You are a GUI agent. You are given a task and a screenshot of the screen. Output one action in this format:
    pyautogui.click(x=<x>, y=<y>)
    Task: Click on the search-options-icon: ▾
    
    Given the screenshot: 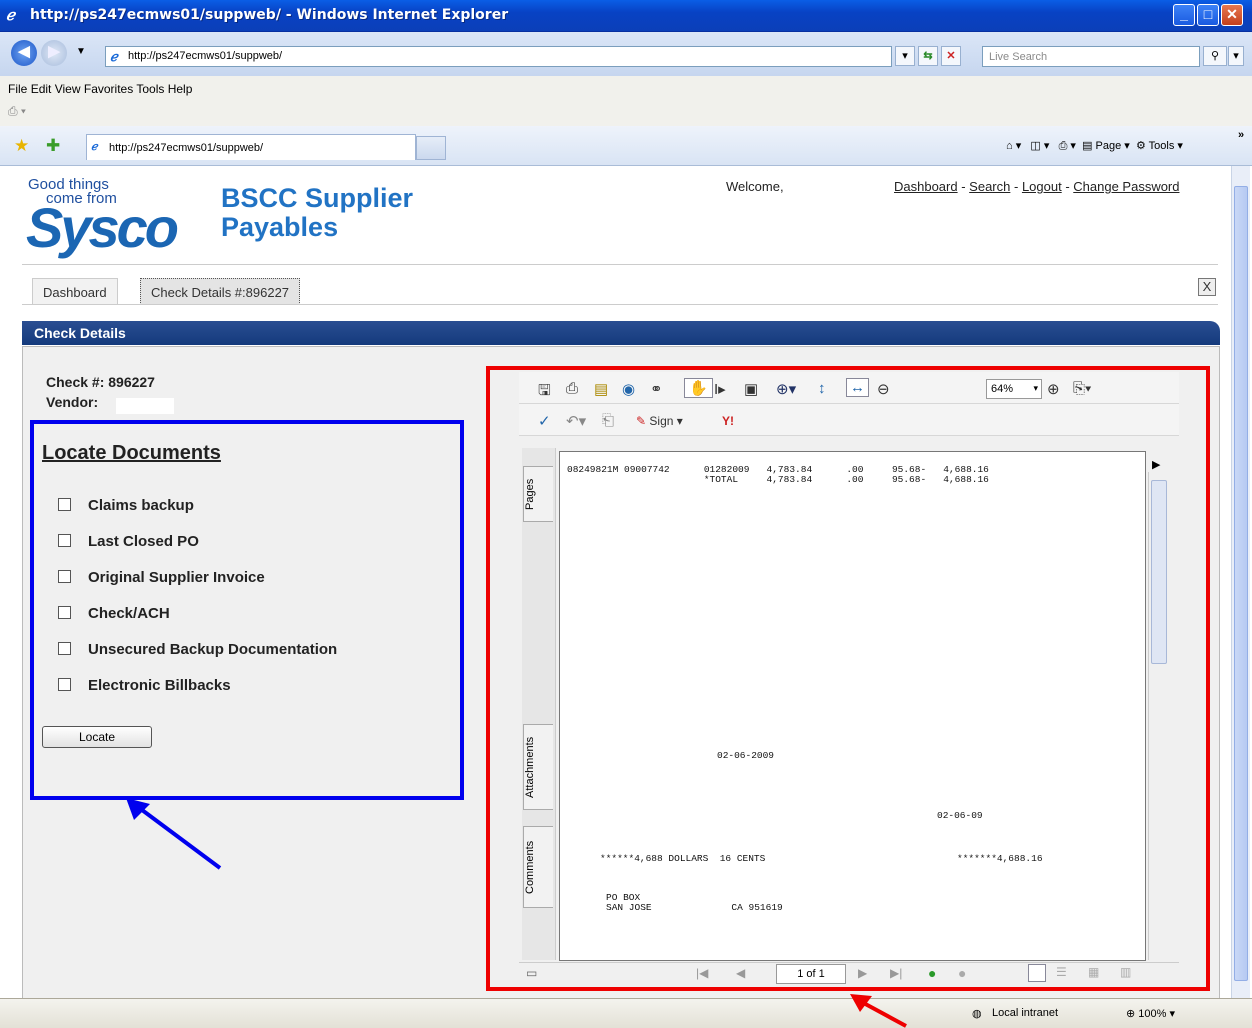 What is the action you would take?
    pyautogui.click(x=1236, y=56)
    